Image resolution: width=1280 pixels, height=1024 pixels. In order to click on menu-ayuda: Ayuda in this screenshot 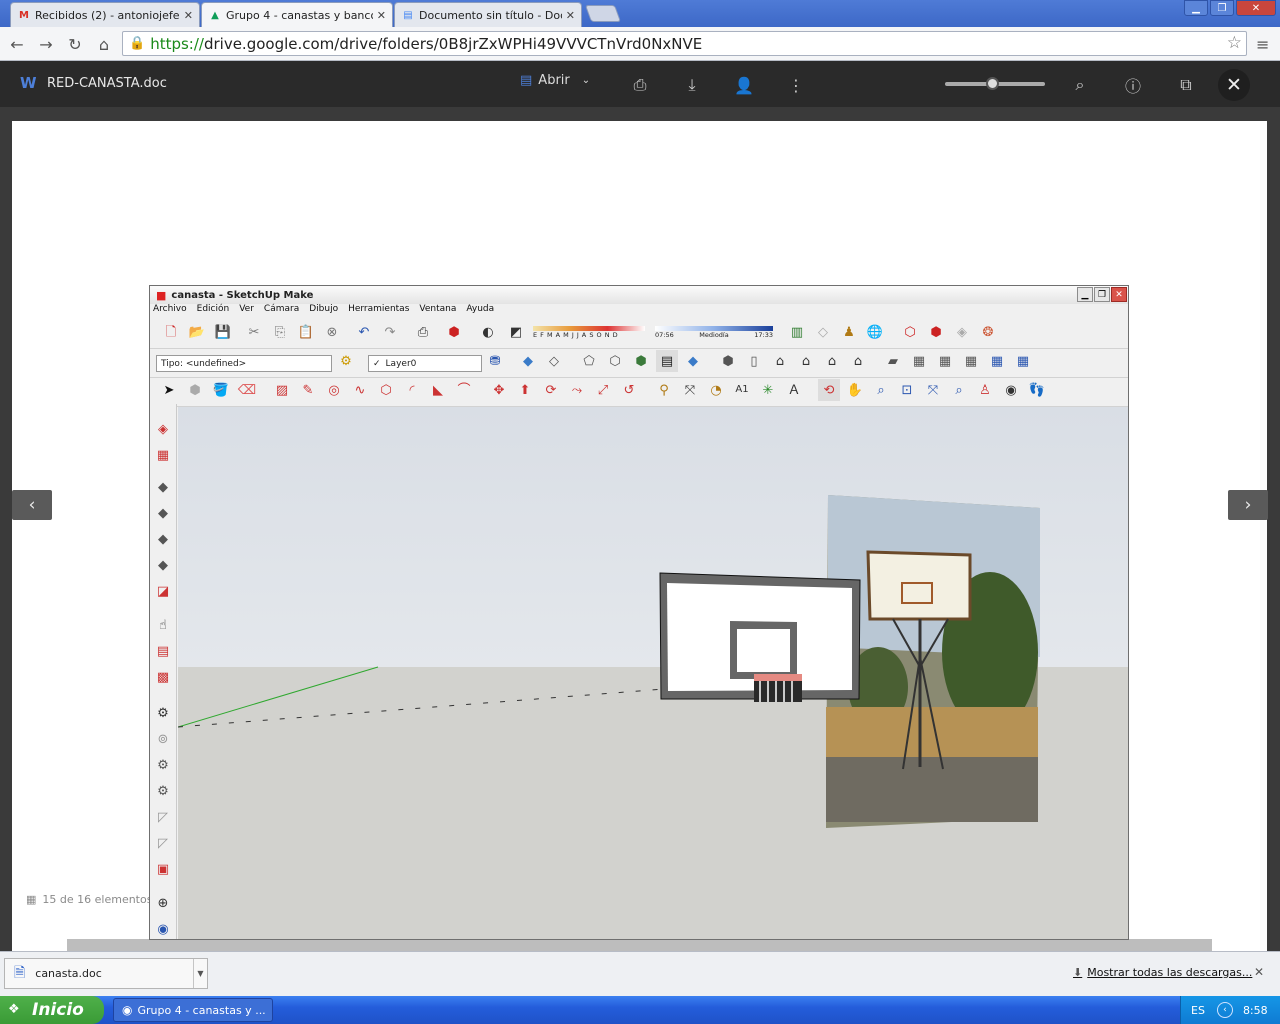, I will do `click(480, 309)`.